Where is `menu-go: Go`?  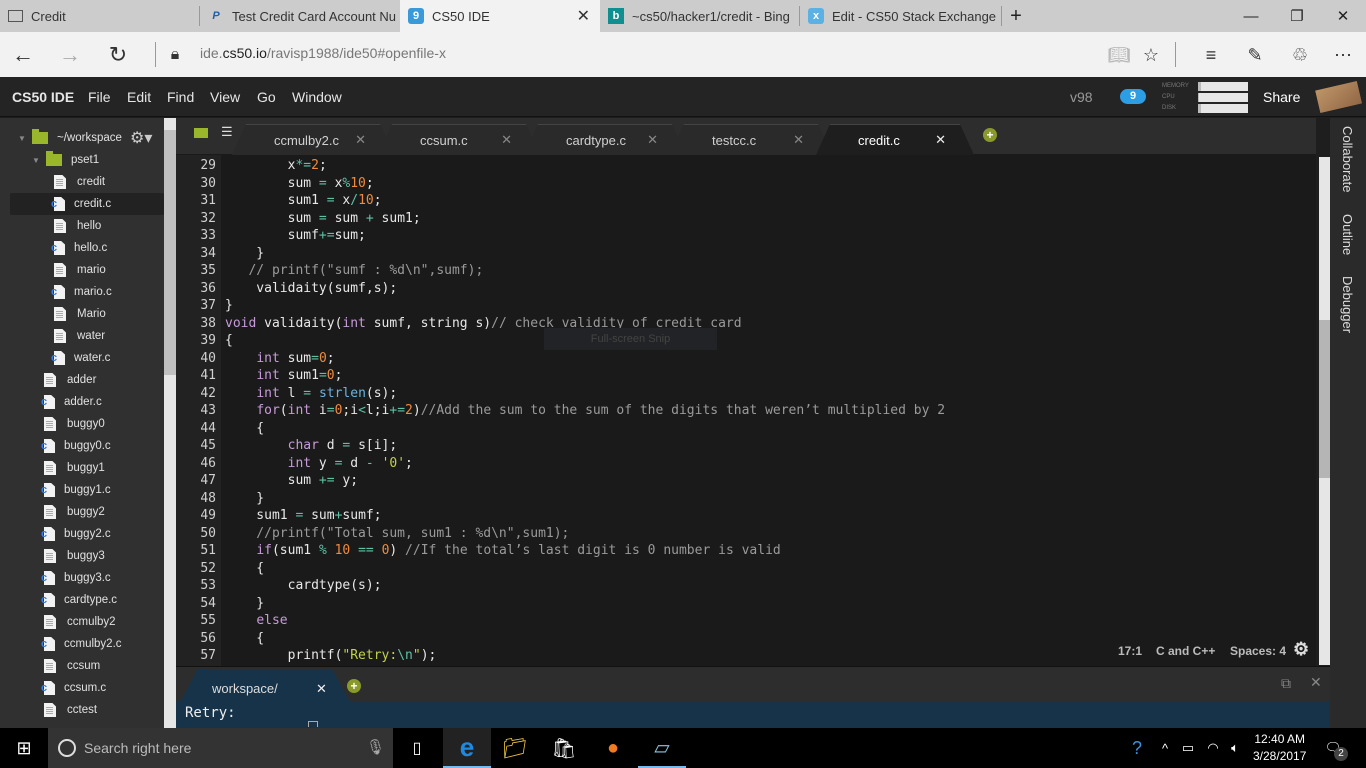
menu-go: Go is located at coordinates (266, 97).